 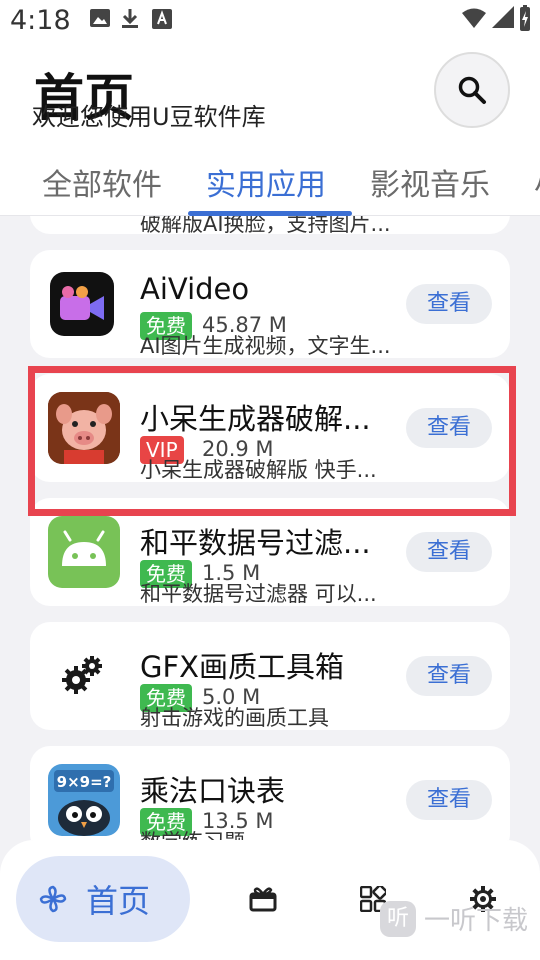 I want to click on gift-icon, so click(x=263, y=899).